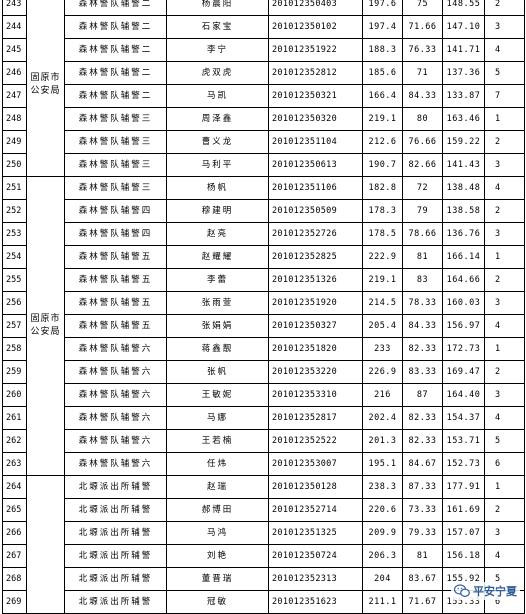 The image size is (526, 614). I want to click on name-cell: 马利平, so click(217, 165).